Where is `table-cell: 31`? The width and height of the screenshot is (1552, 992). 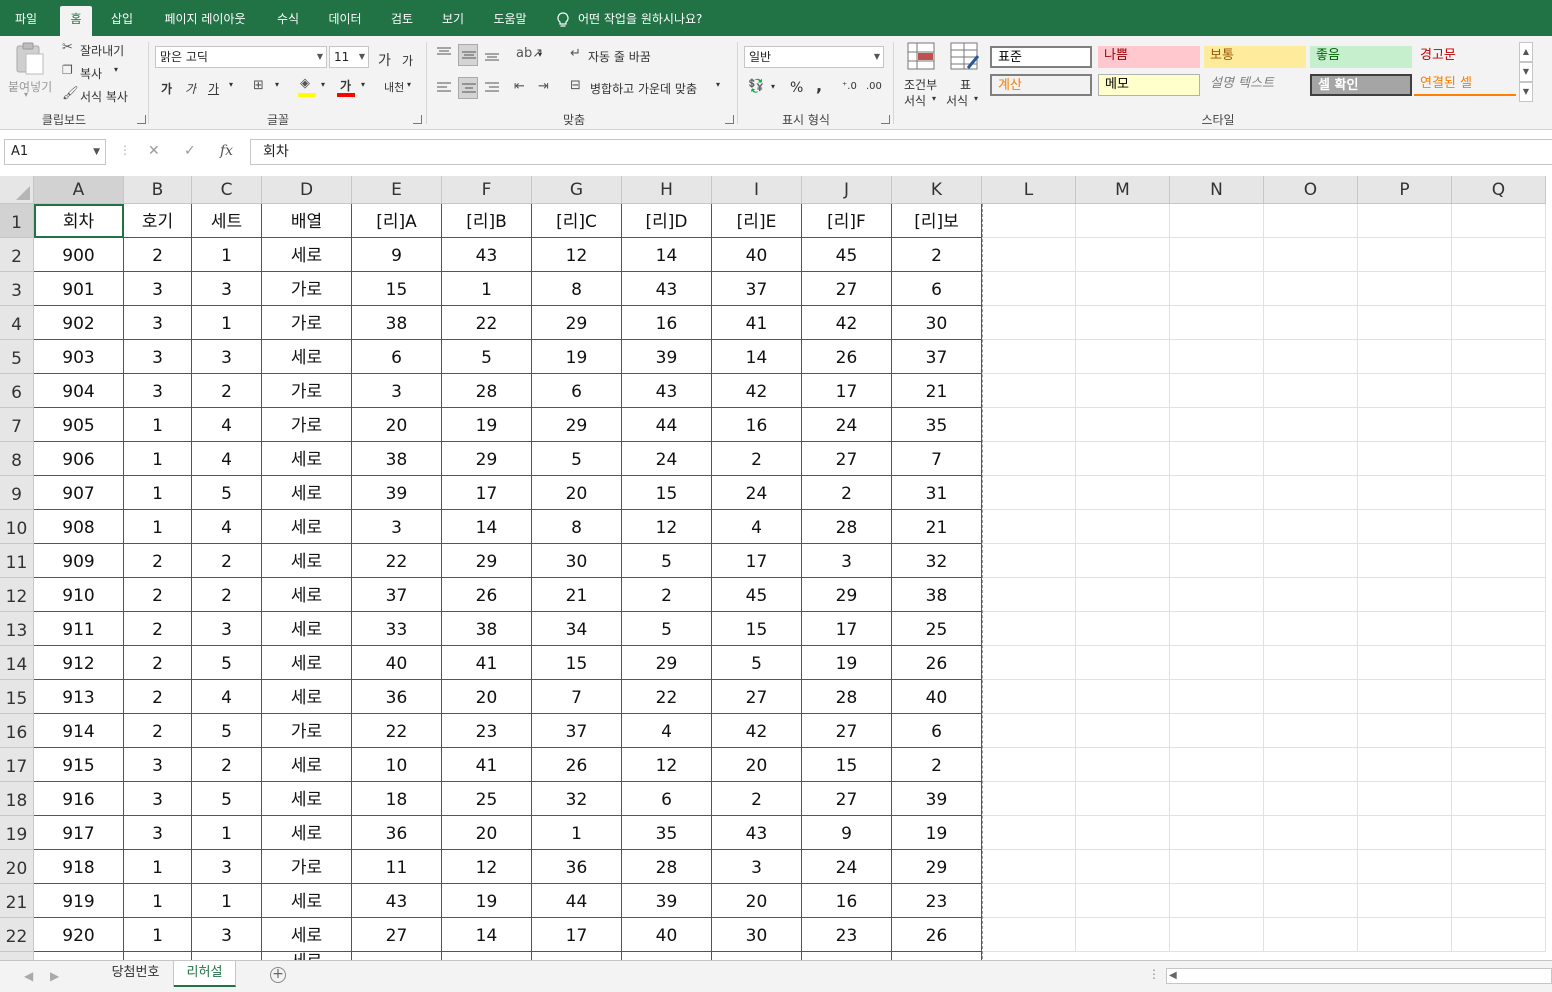 table-cell: 31 is located at coordinates (937, 493).